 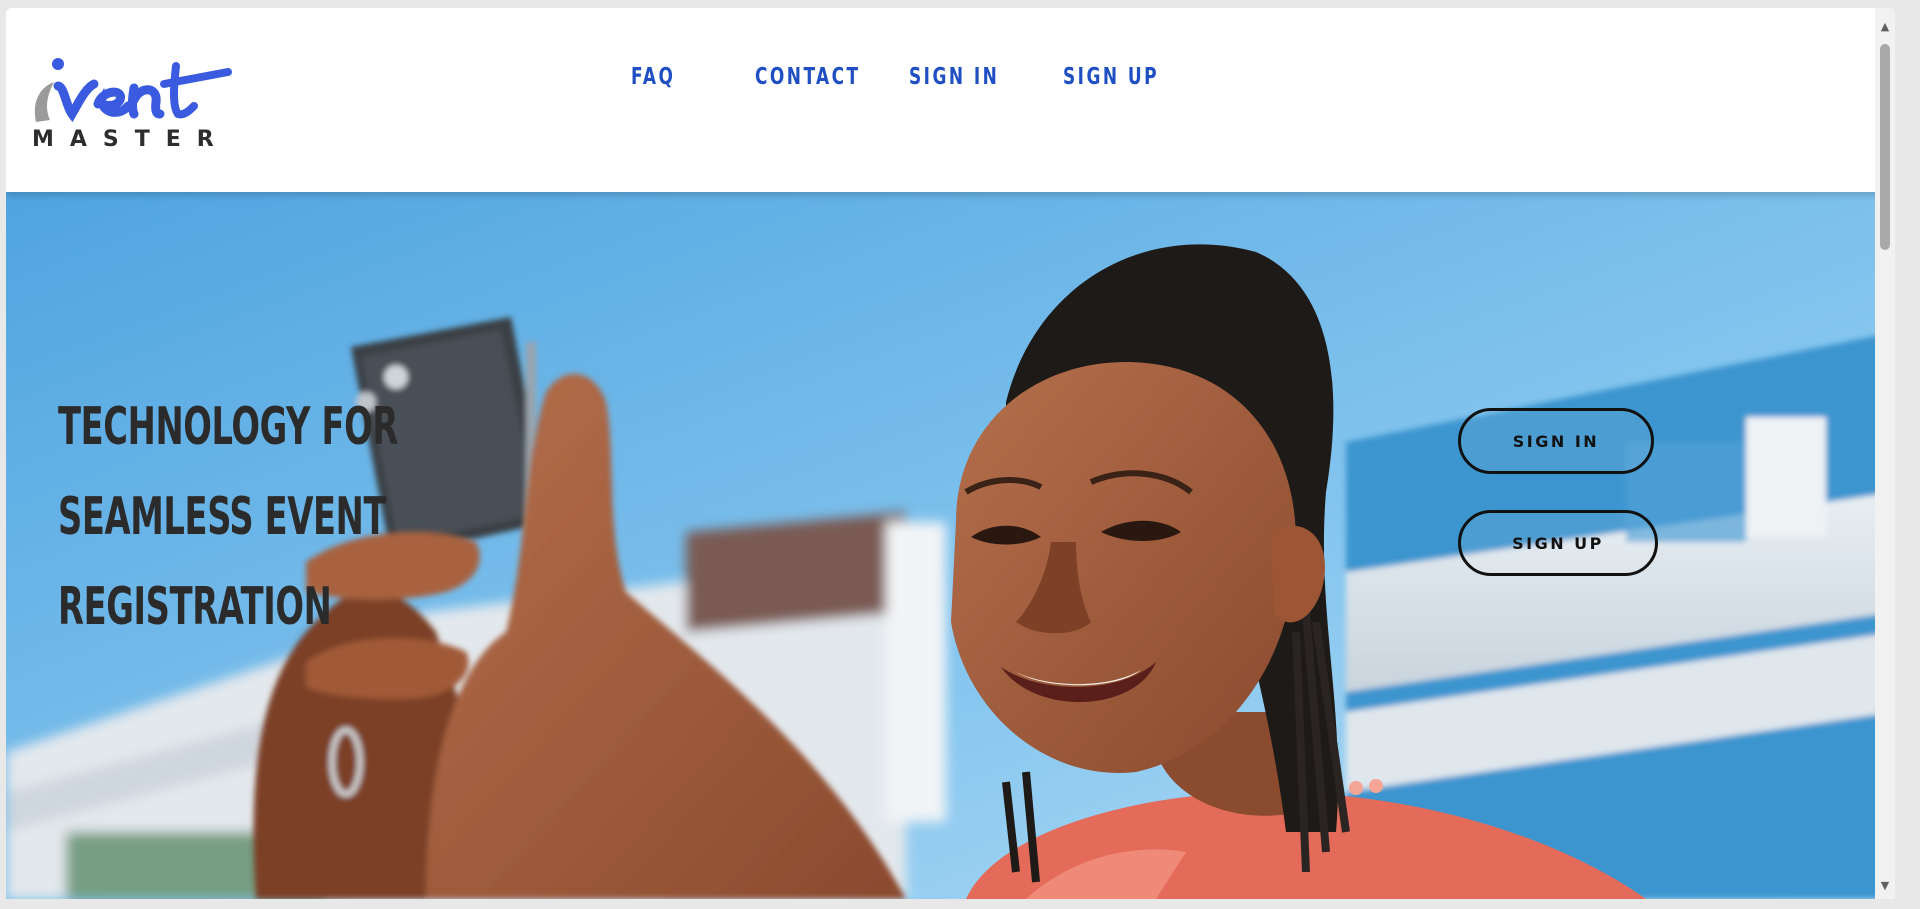 I want to click on hero-sign-in-button: SIGN IN, so click(x=1556, y=441).